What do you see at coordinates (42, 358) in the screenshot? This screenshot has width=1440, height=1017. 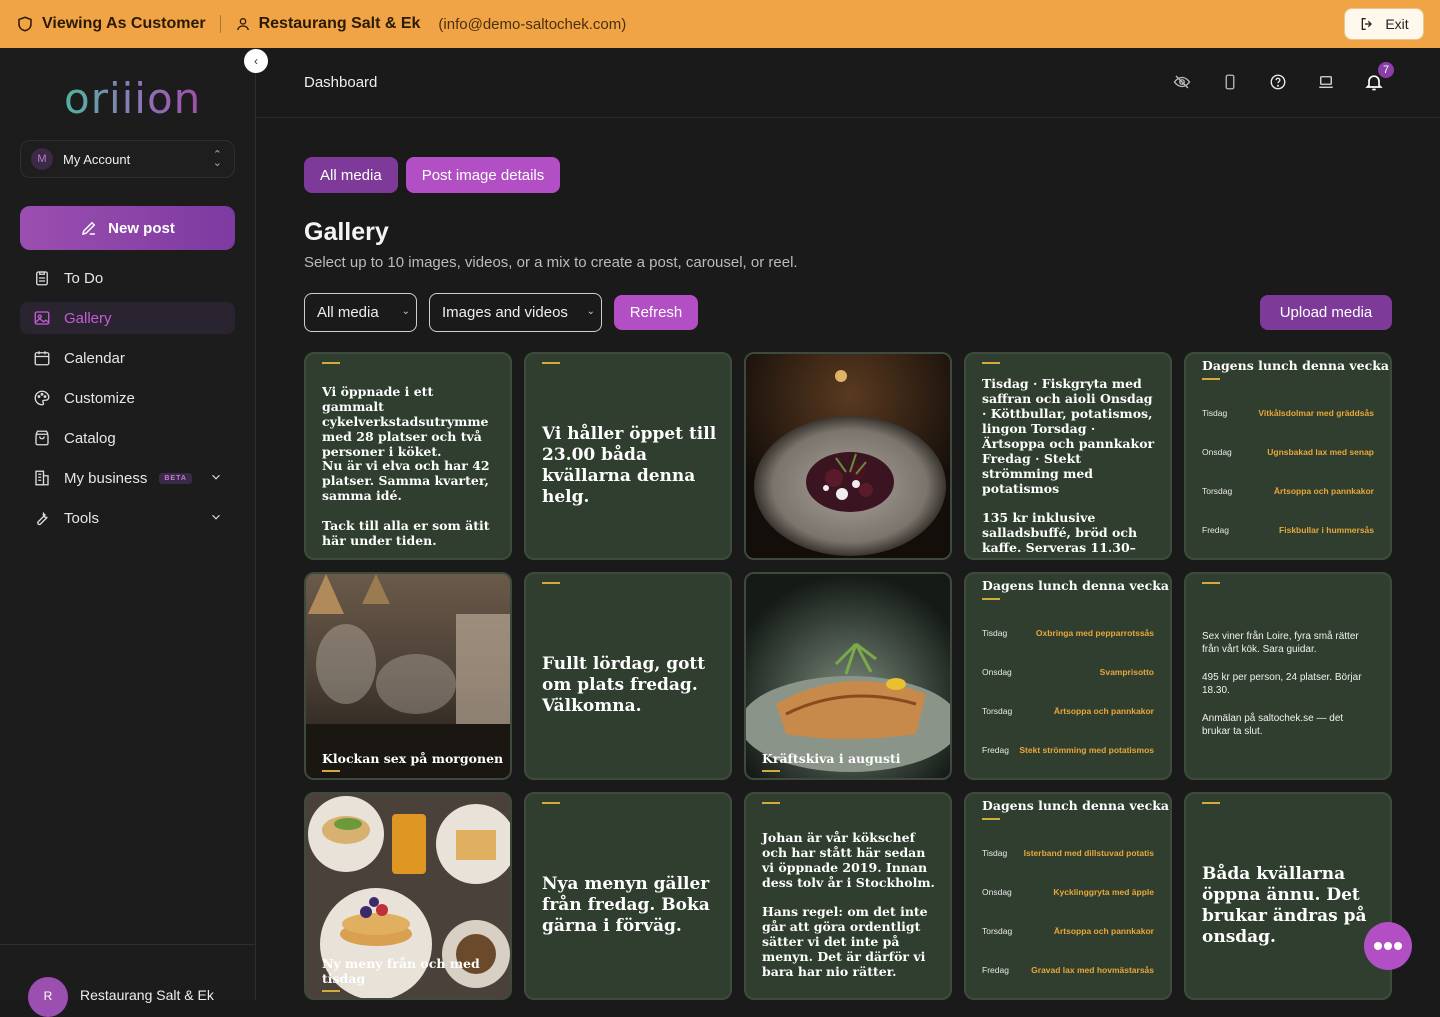 I see `calendar-icon` at bounding box center [42, 358].